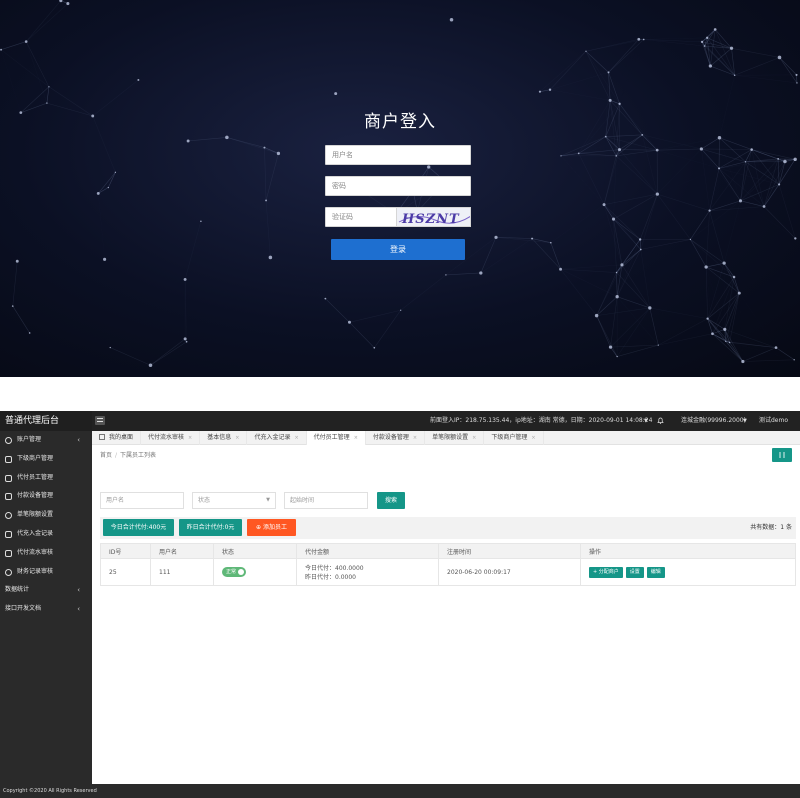 This screenshot has width=800, height=798. I want to click on tab: 代充入金记录 ×, so click(277, 438).